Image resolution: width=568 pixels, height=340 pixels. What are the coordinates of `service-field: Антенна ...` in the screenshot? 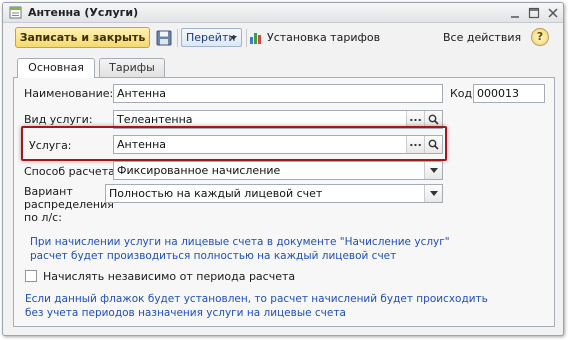 It's located at (278, 144).